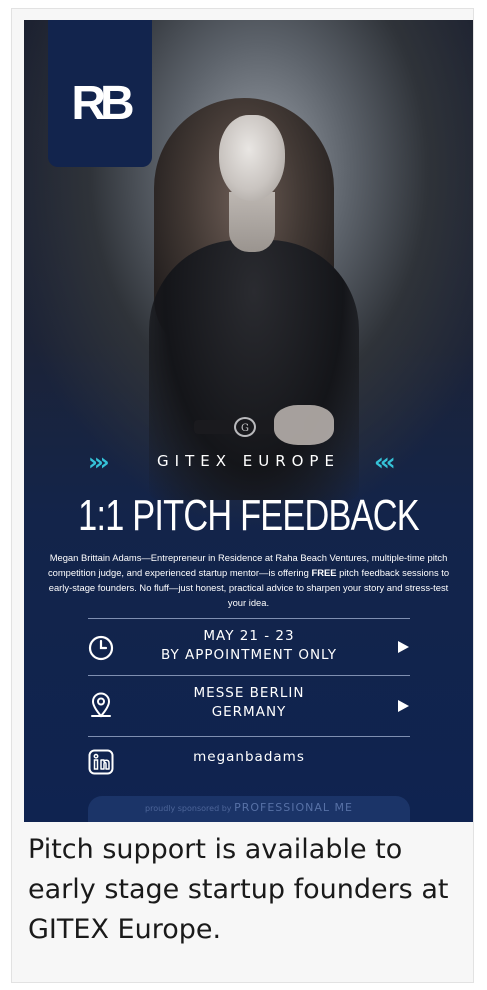 This screenshot has width=487, height=990. I want to click on info-row-dates: MAY 21 - 23 BY APPOINTMENT ONLY, so click(248, 647).